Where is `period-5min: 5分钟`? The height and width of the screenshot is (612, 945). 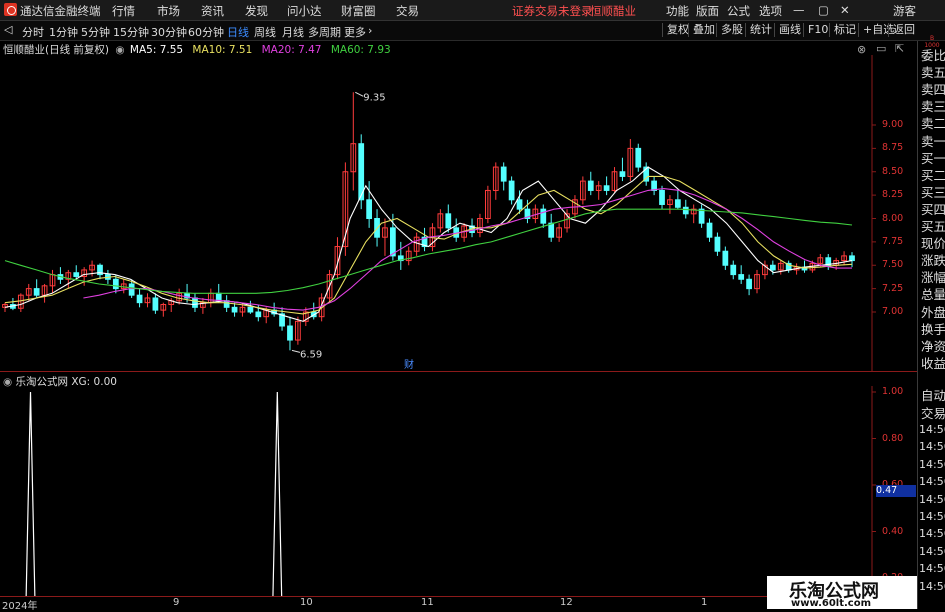
period-5min: 5分钟 is located at coordinates (95, 32).